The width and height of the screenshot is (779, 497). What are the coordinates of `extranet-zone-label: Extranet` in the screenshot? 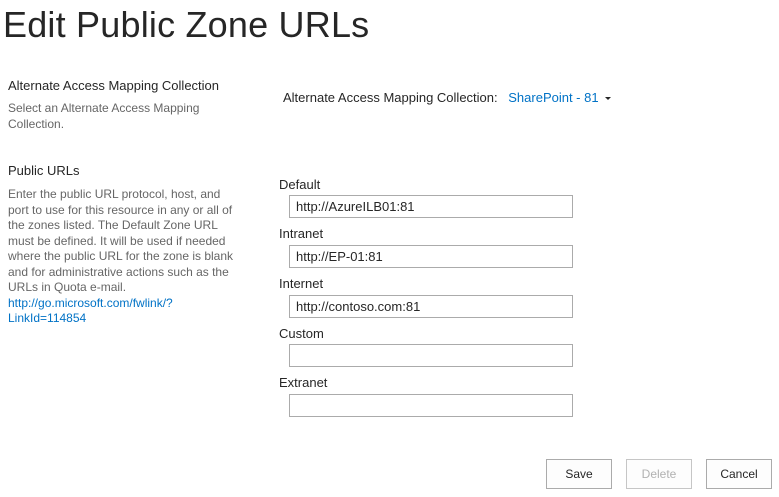 It's located at (303, 382).